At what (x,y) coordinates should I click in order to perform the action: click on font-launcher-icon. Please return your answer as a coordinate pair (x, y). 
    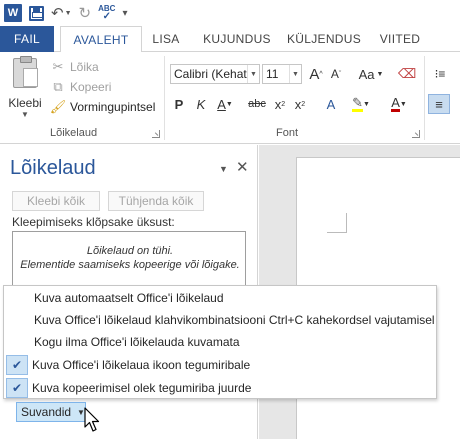
    Looking at the image, I should click on (416, 134).